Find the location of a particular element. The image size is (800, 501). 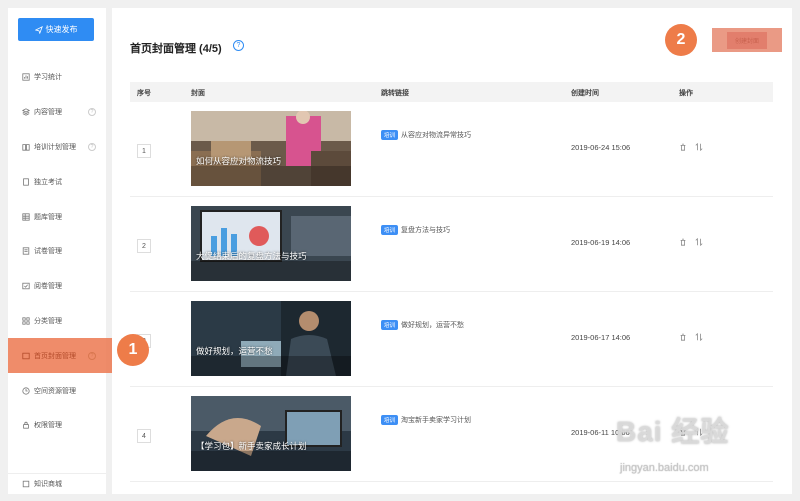

created-time: 2019-06-17 14:06 is located at coordinates (601, 337).